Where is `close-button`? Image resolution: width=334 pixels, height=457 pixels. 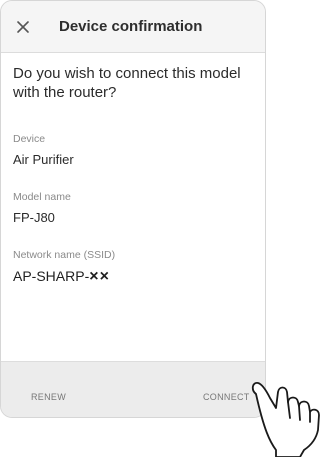
close-button is located at coordinates (23, 27).